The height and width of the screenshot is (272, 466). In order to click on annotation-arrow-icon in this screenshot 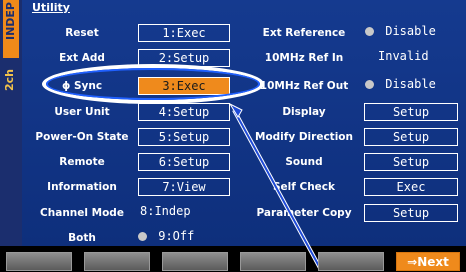, I will do `click(275, 185)`.